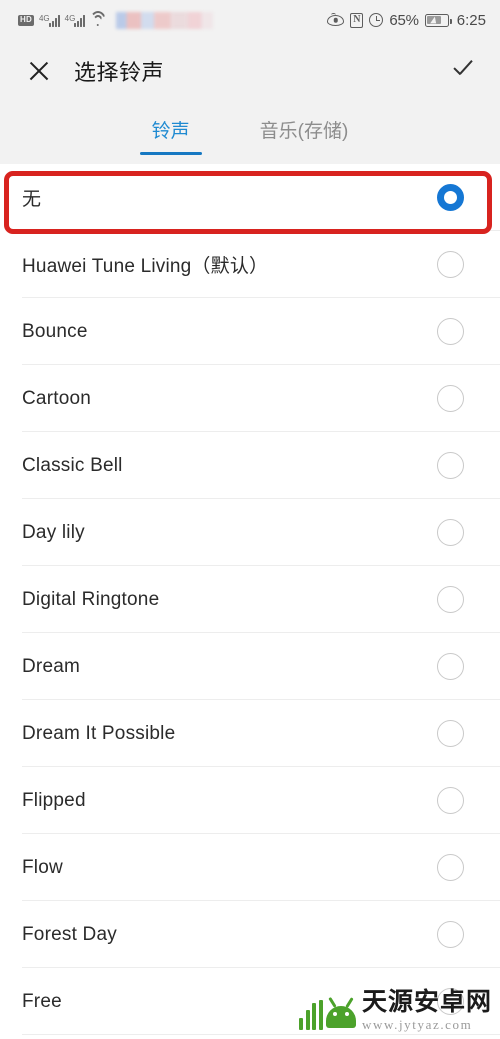  Describe the element at coordinates (51, 666) in the screenshot. I see `ringtone-label: Dream` at that location.